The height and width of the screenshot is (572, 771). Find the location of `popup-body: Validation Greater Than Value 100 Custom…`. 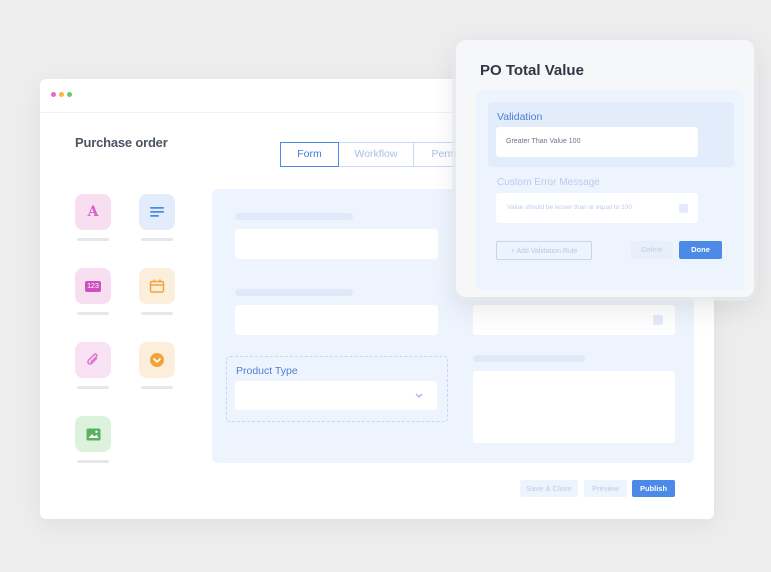

popup-body: Validation Greater Than Value 100 Custom… is located at coordinates (610, 190).